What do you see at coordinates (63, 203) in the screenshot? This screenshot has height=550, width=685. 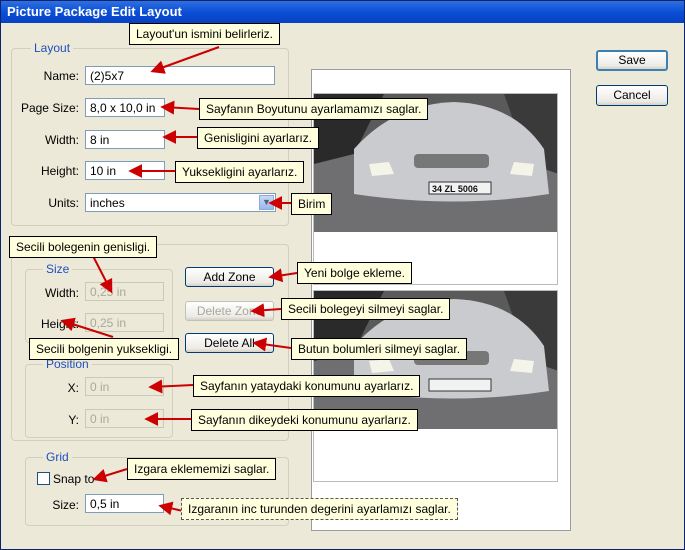 I see `units-label: Units:` at bounding box center [63, 203].